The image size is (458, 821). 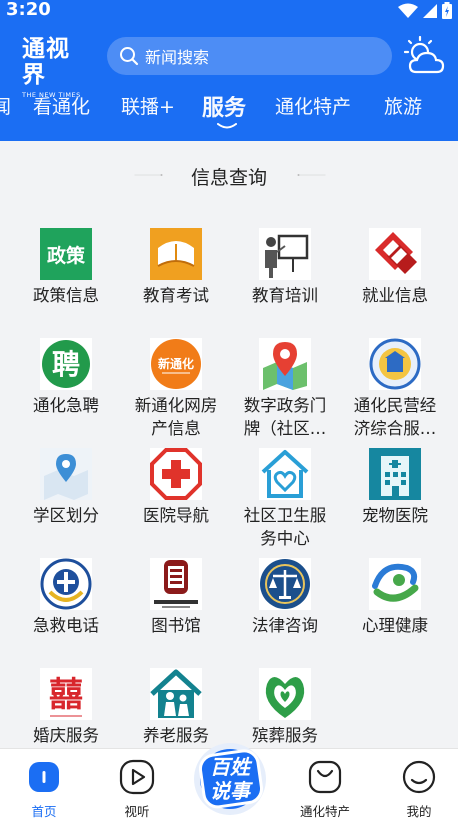 I want to click on hospital-icon, so click(x=176, y=474).